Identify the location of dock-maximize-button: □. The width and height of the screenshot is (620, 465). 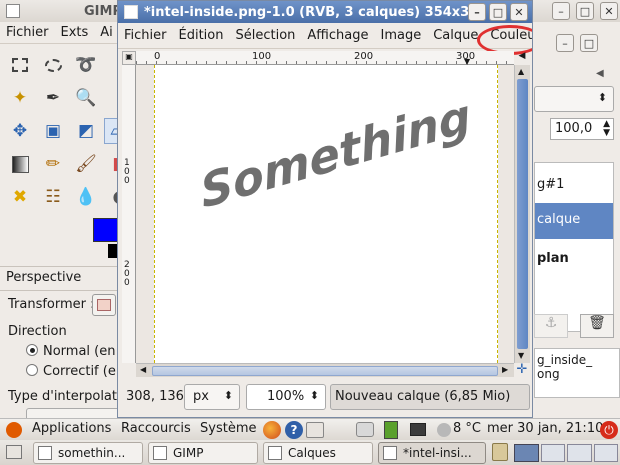
(589, 43).